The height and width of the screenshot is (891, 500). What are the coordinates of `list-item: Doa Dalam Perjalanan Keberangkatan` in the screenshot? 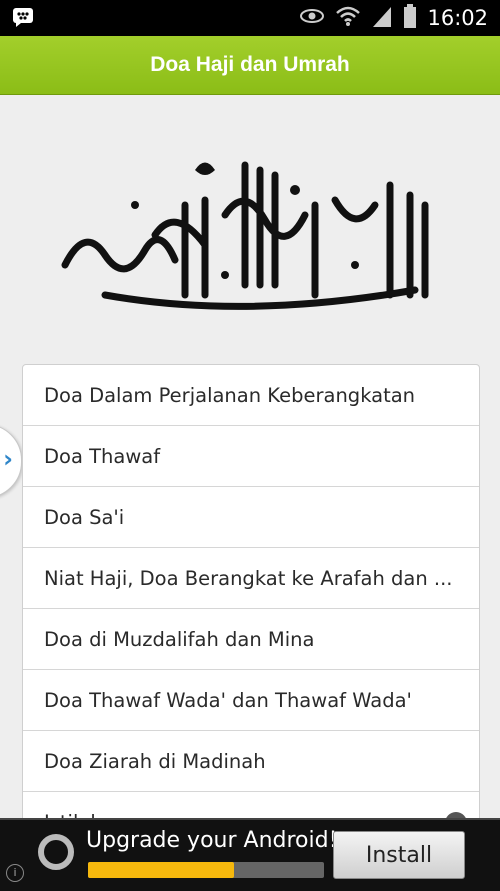 It's located at (251, 395).